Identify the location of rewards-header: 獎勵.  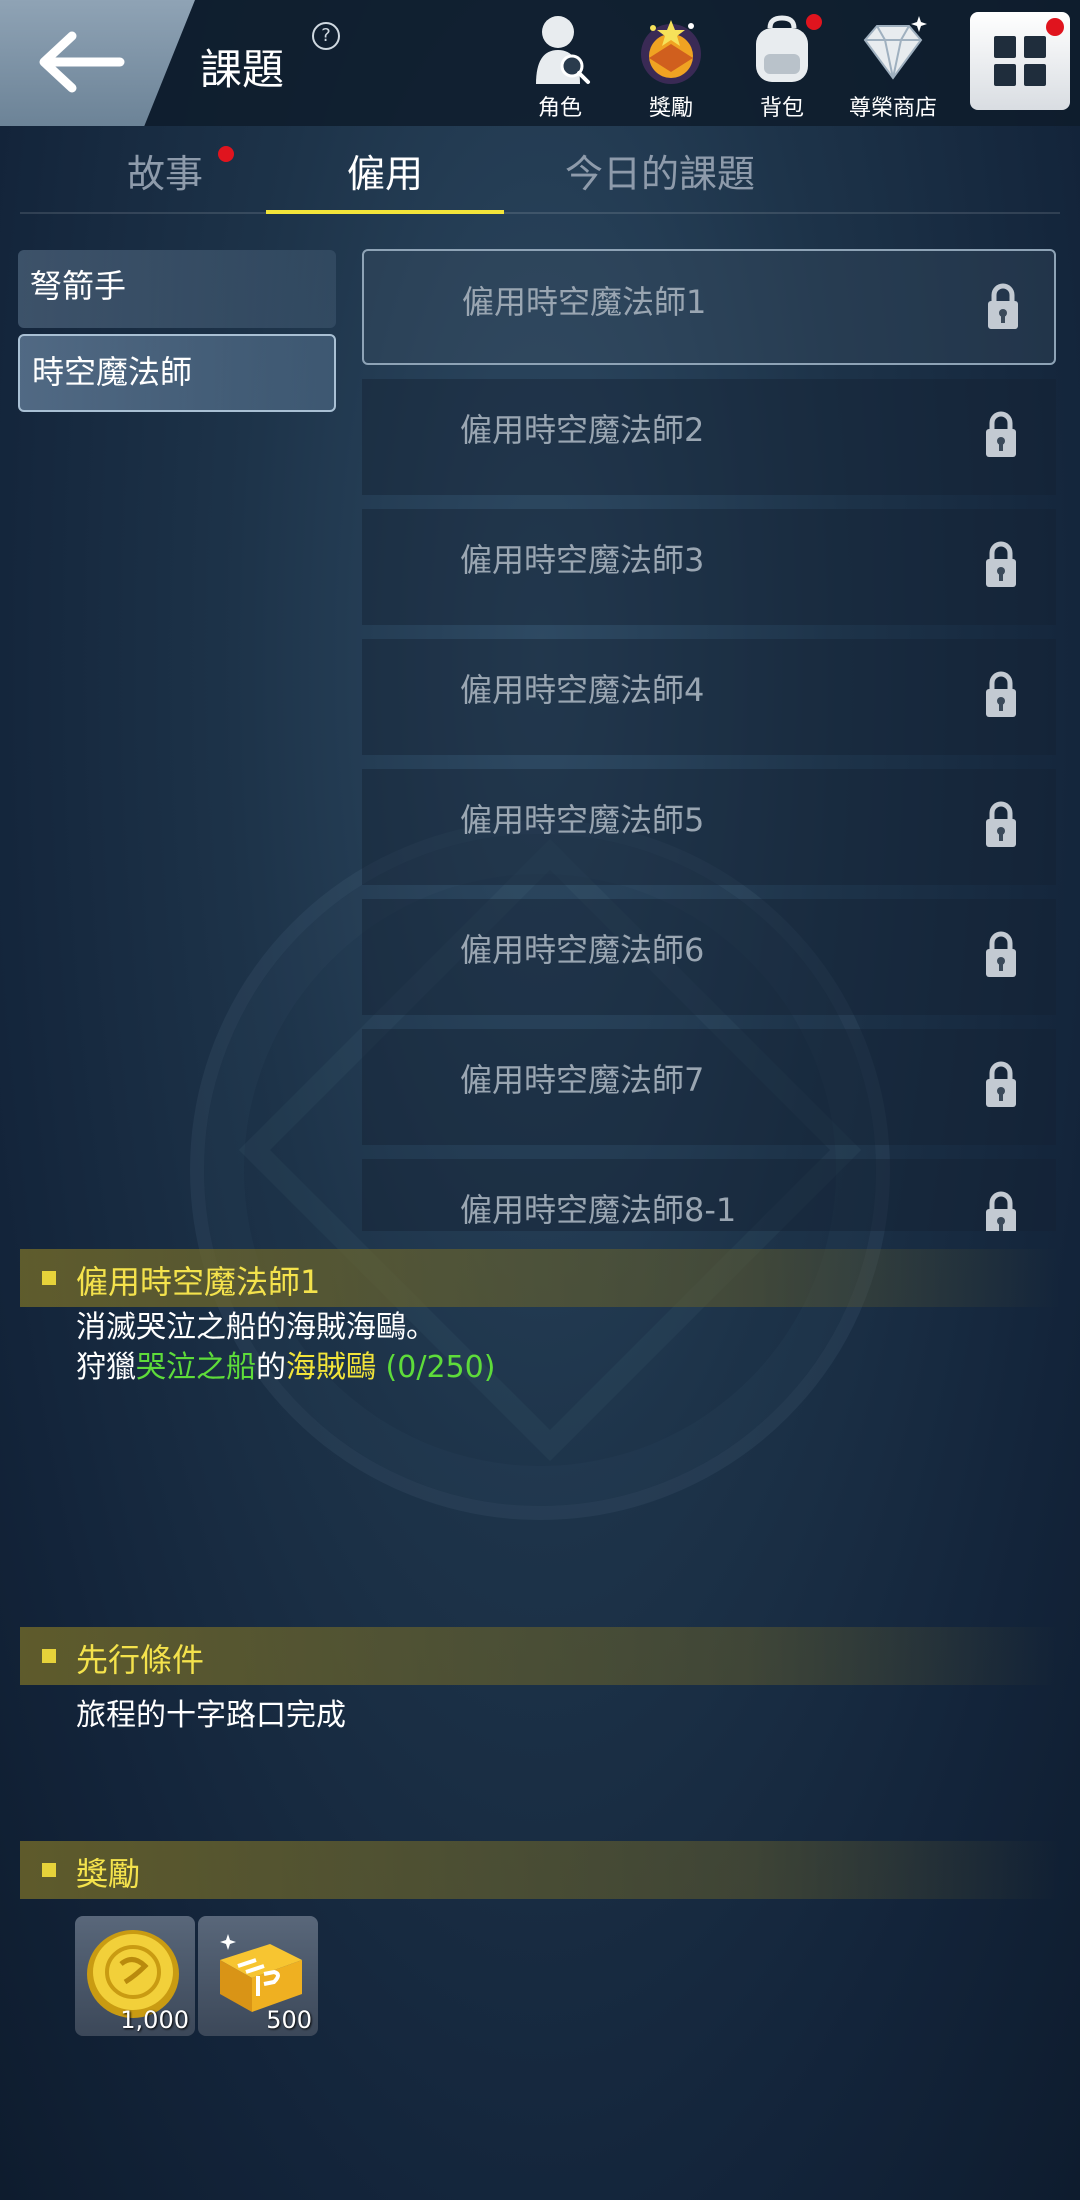
(540, 1870).